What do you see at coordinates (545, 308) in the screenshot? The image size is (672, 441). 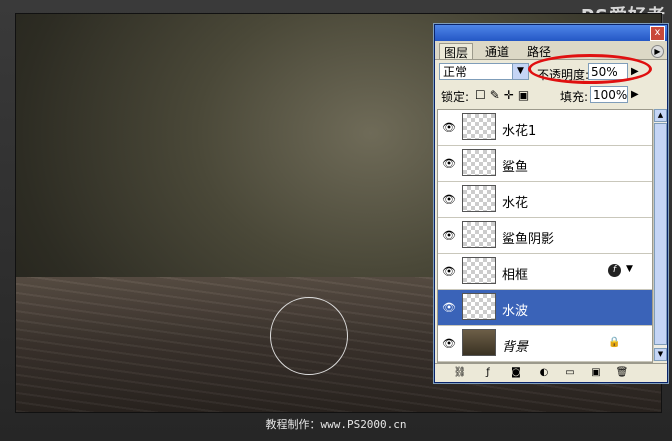 I see `layer-row-selected: 👁 水波` at bounding box center [545, 308].